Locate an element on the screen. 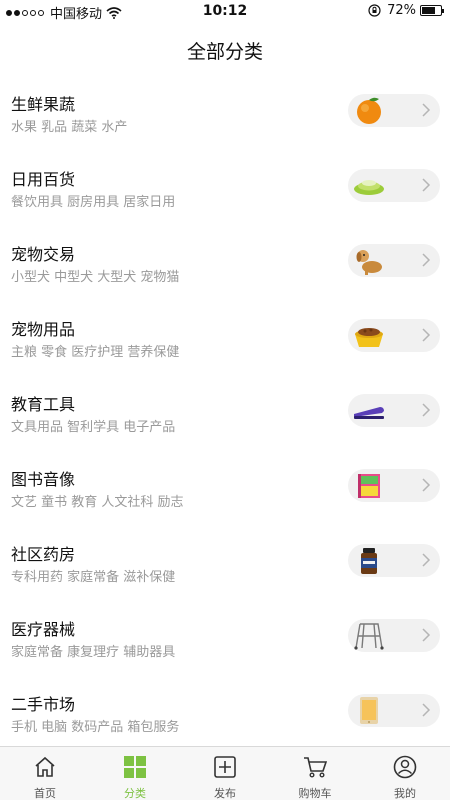  category-subtitle: 手机 电脑 数码产品 箱包服务 is located at coordinates (95, 727).